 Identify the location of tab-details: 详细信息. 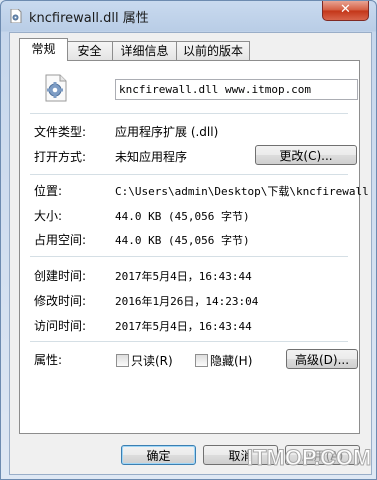
(144, 50).